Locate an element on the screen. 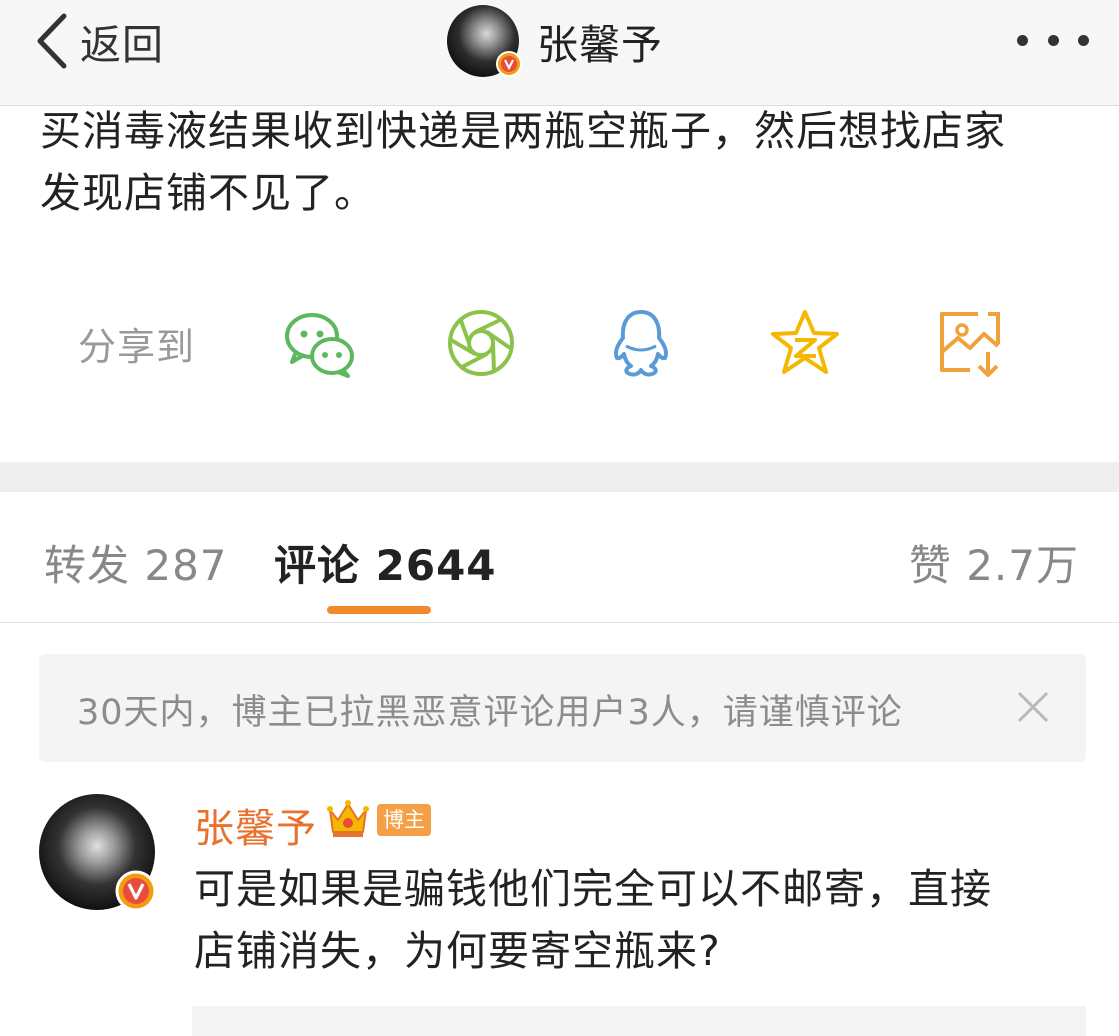 The height and width of the screenshot is (1036, 1119). moments-icon is located at coordinates (481, 343).